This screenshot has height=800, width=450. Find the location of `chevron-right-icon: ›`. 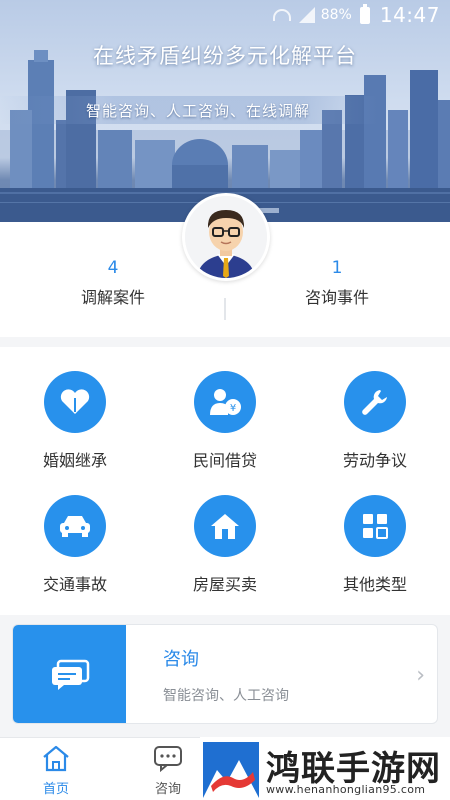

chevron-right-icon: › is located at coordinates (420, 675).